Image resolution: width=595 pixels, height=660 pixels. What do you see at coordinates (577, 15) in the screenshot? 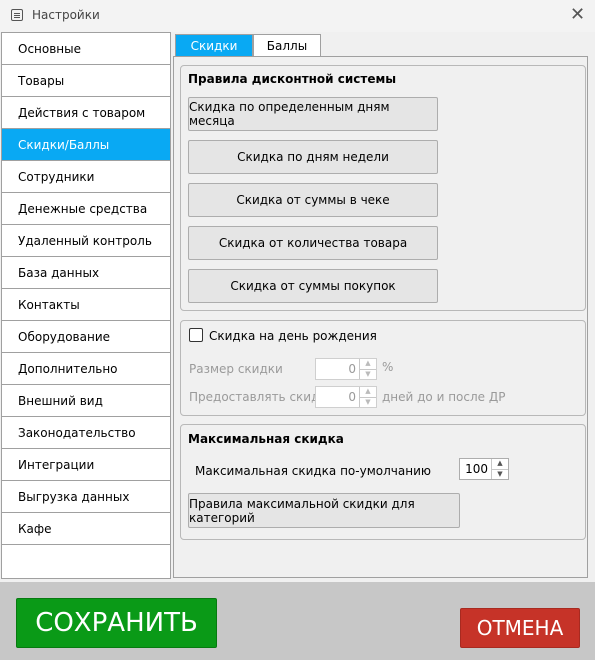
I see `close-icon: ✕` at bounding box center [577, 15].